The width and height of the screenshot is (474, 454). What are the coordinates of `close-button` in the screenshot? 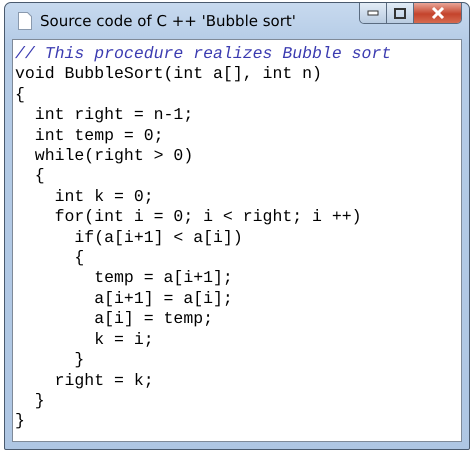 It's located at (437, 13).